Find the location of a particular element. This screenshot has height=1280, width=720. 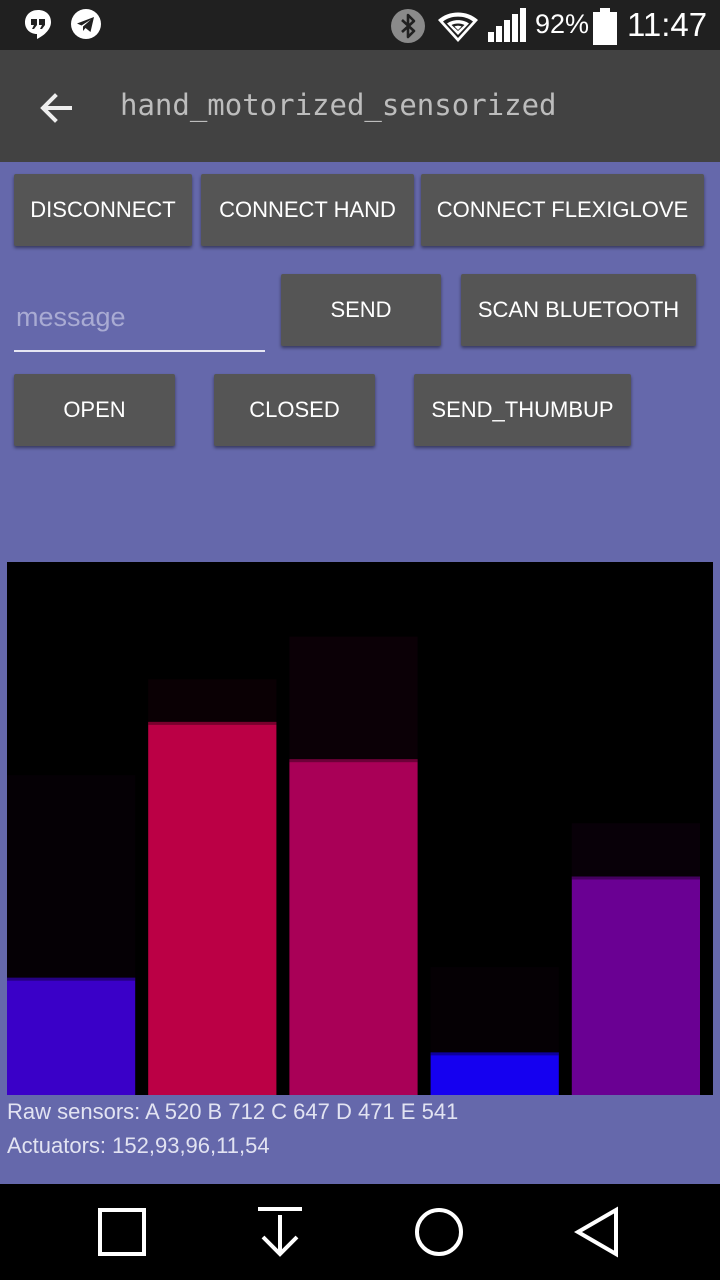

battery-percentage: 92% is located at coordinates (562, 24).